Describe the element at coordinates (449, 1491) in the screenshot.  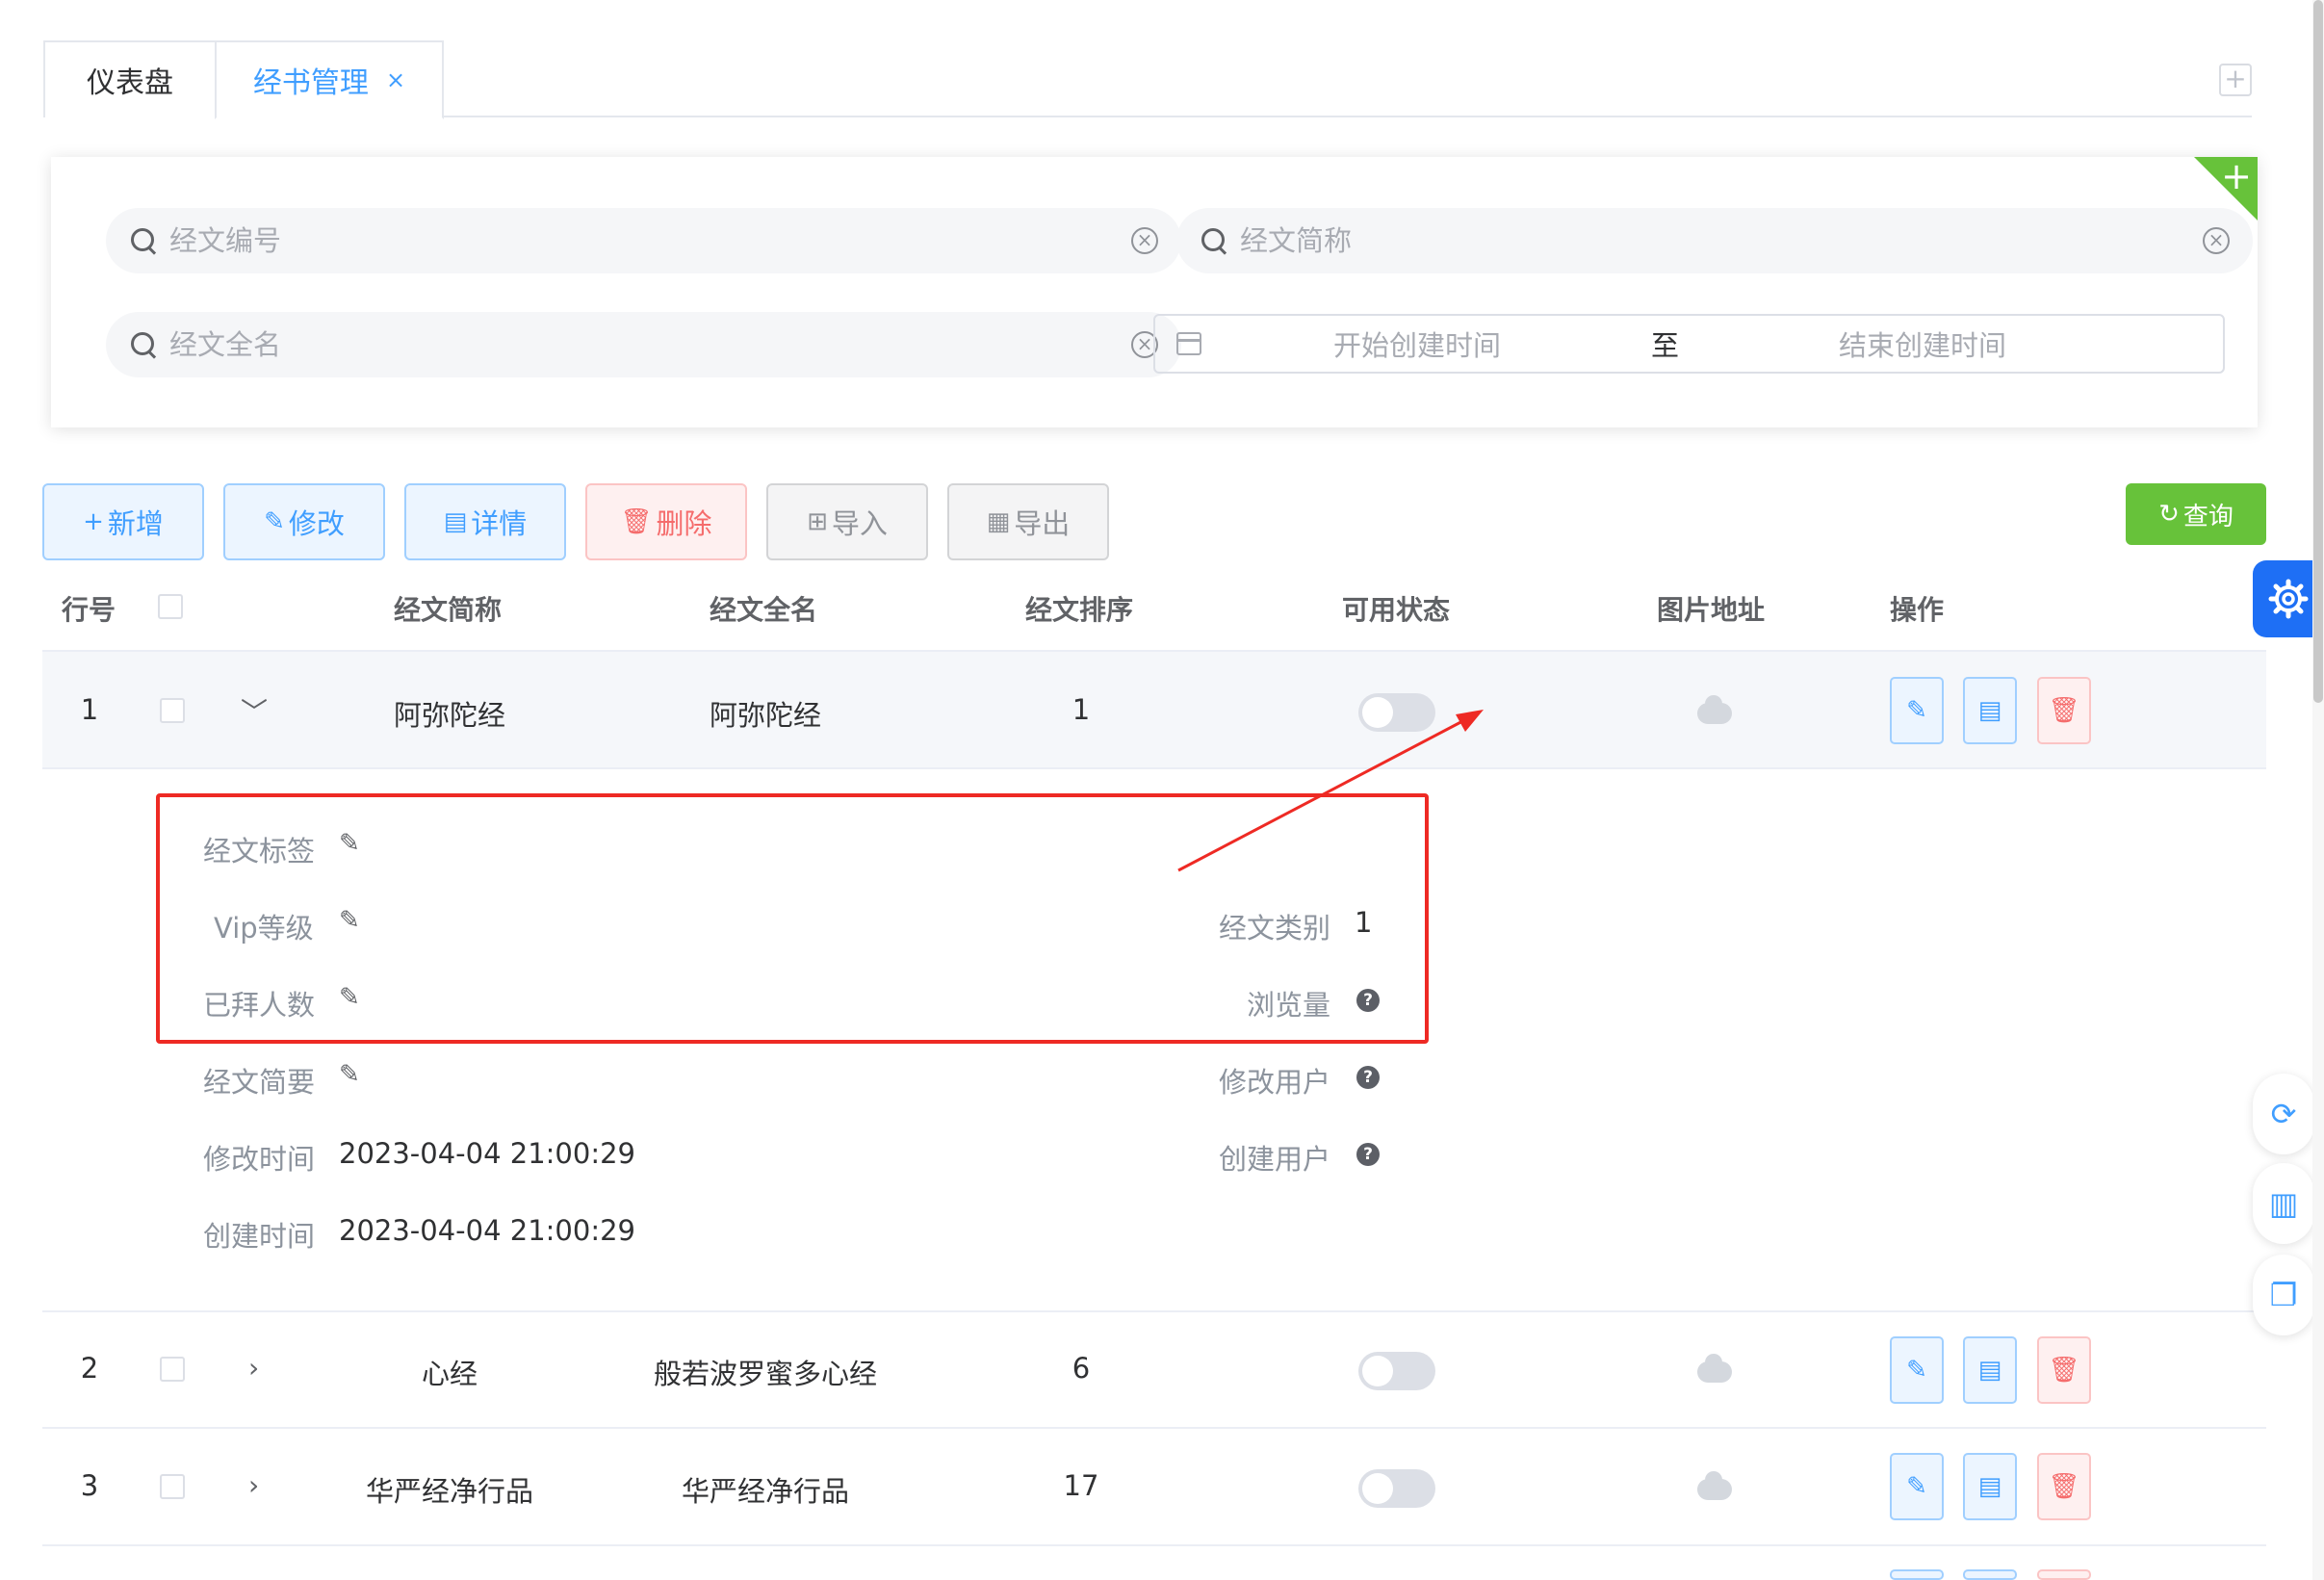
I see `row-short-name: 华严经净行品` at that location.